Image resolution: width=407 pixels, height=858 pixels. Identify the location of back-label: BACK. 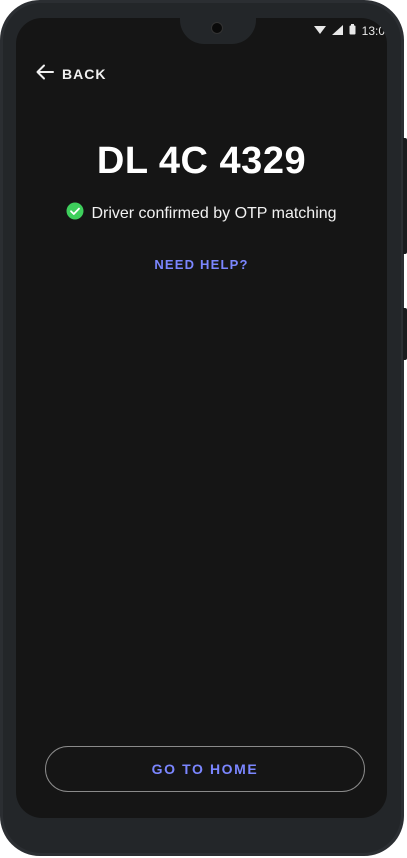
(84, 73).